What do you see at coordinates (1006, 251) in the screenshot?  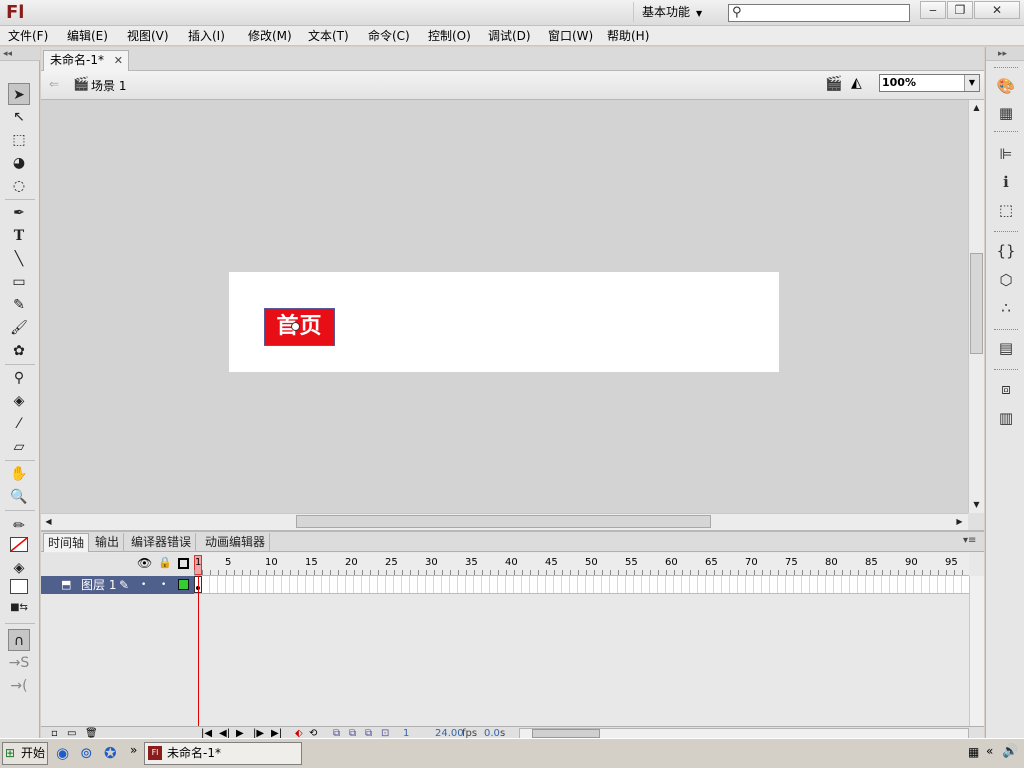 I see `code-snippets-icon: {}` at bounding box center [1006, 251].